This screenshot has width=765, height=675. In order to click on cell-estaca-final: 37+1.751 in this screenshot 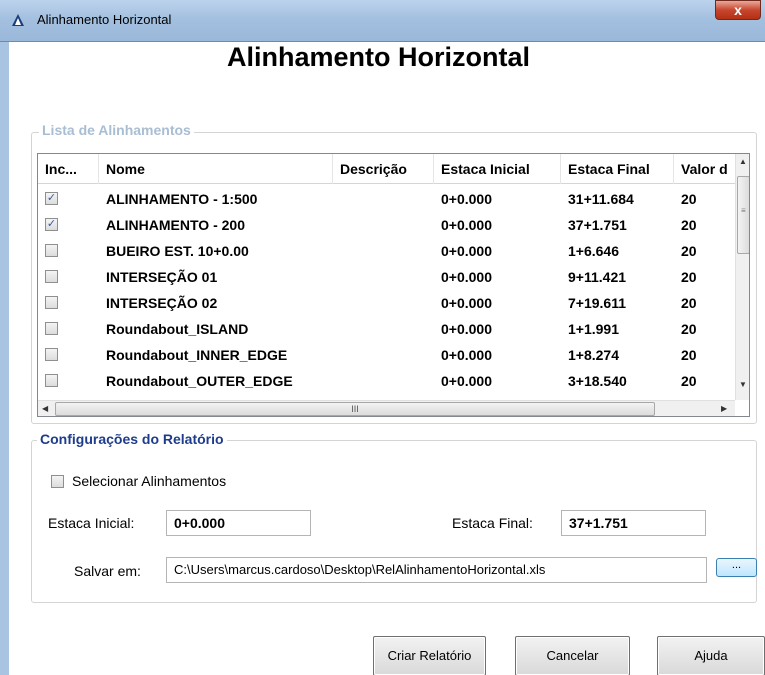, I will do `click(597, 225)`.